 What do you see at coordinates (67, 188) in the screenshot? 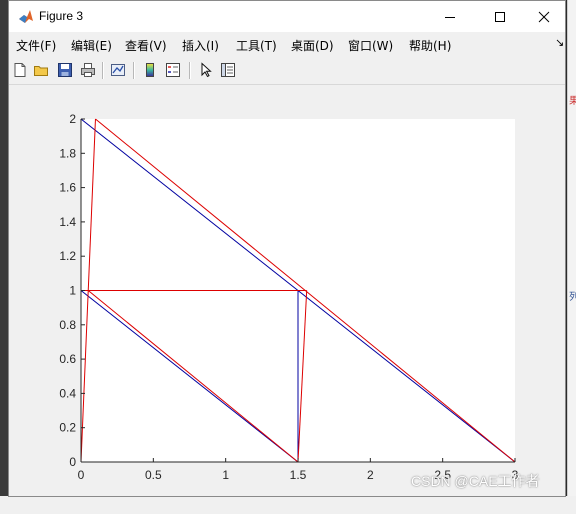
I see `y-tick-label: 1.6` at bounding box center [67, 188].